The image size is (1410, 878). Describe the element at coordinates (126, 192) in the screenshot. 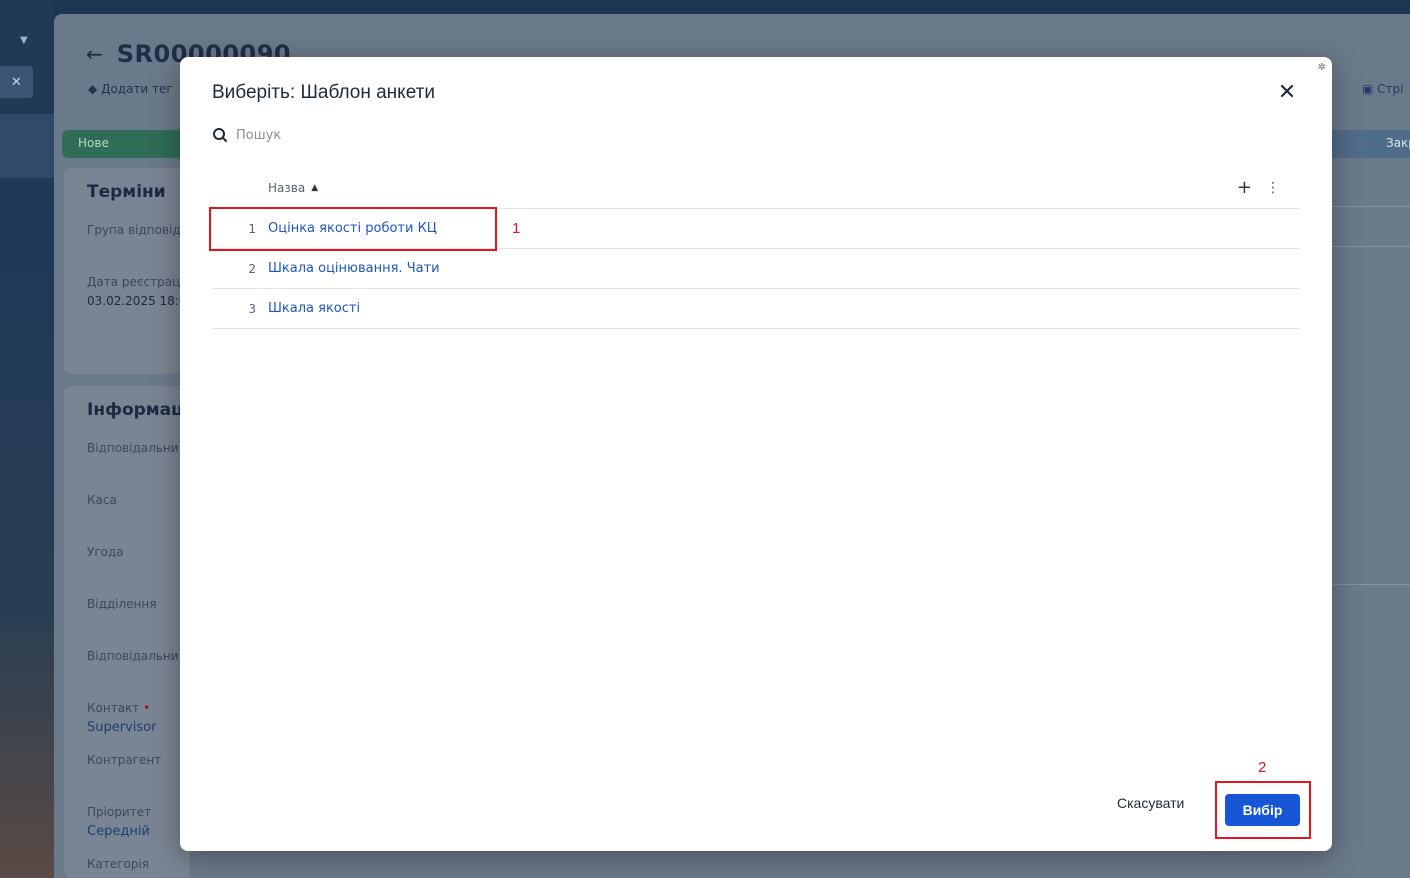

I see `section-terms-heading: Терміни` at that location.